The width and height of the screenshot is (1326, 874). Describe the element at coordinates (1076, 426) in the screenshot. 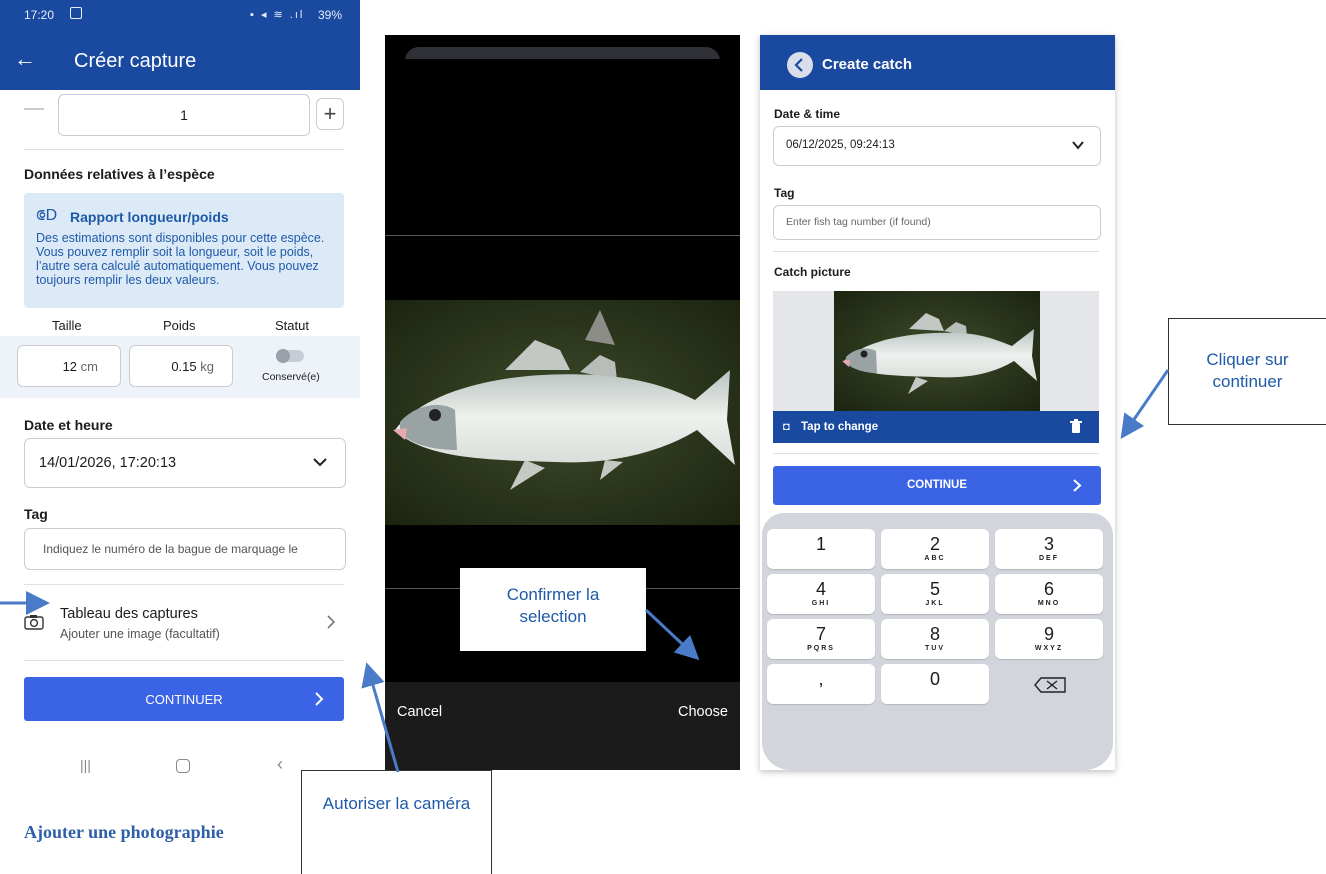

I see `trash-icon` at that location.